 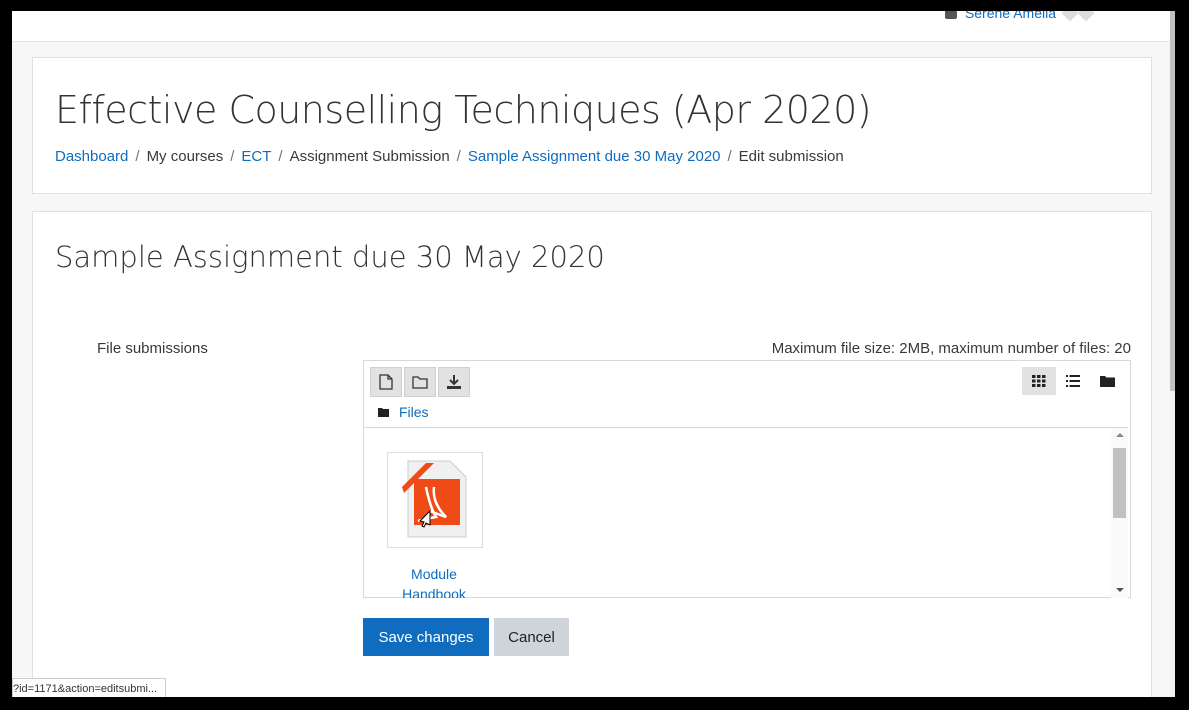 I want to click on view-mode-toggle, so click(x=1073, y=381).